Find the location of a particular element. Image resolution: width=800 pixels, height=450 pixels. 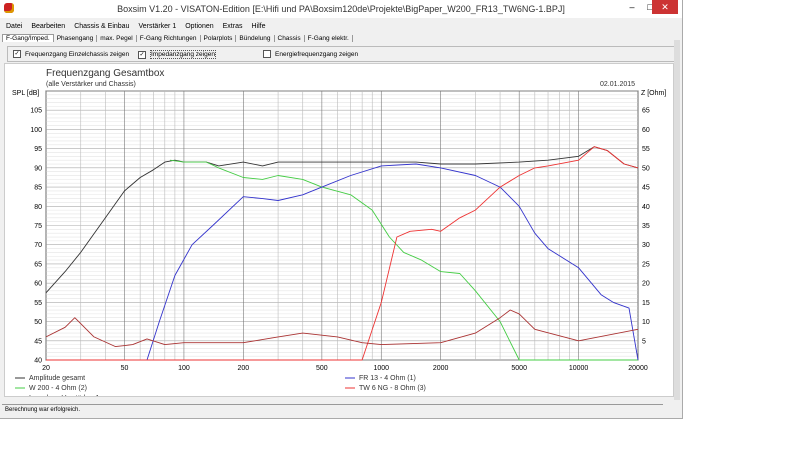

x-tick-label: 100 is located at coordinates (184, 368).